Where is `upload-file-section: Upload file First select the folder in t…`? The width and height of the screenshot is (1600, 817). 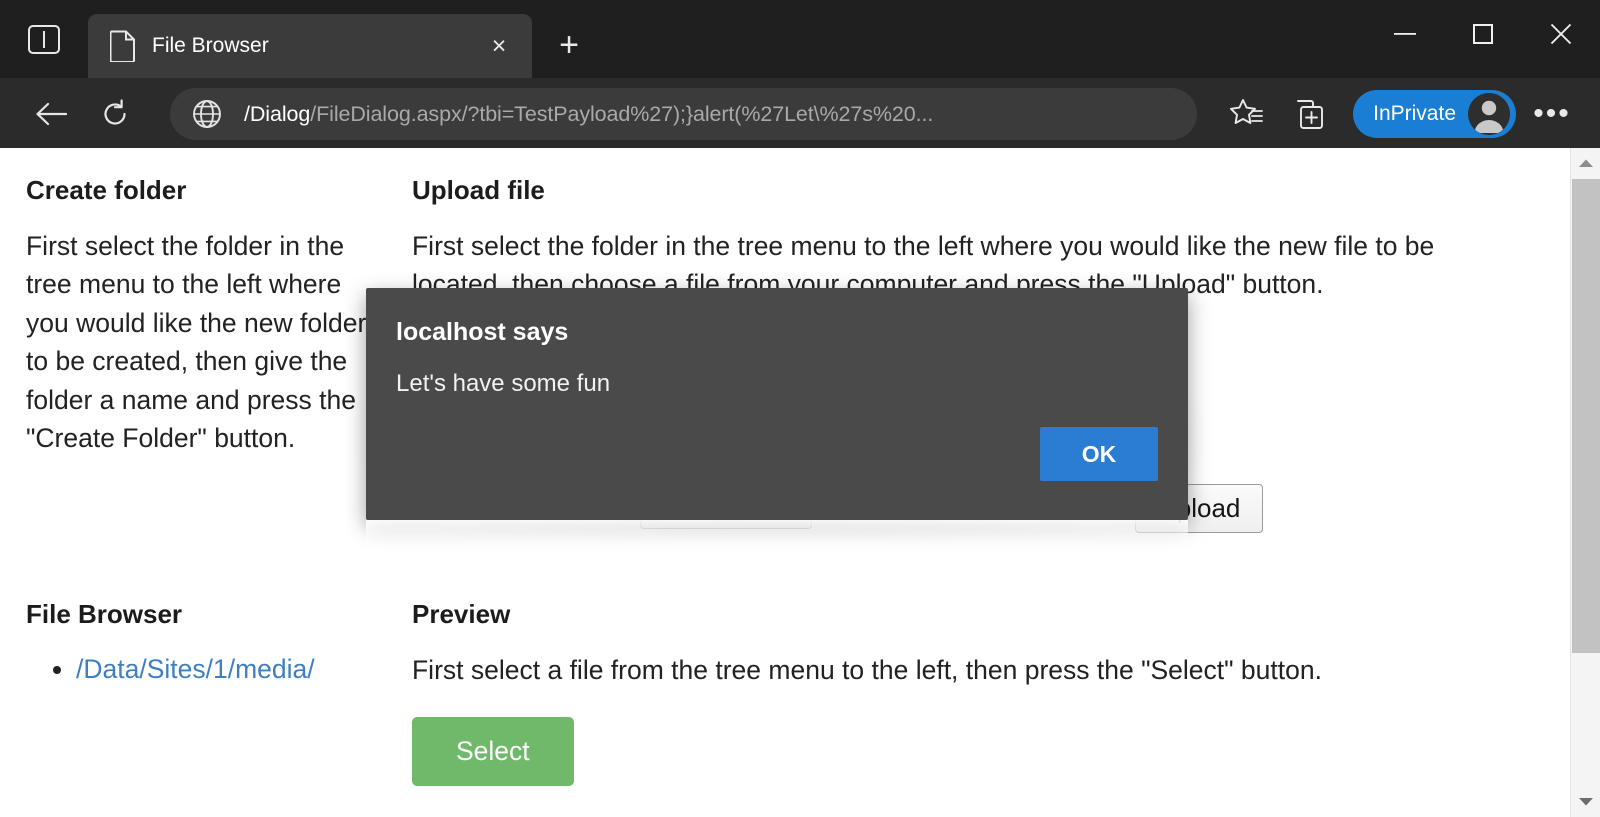
upload-file-section: Upload file First select the folder in t… is located at coordinates (962, 238).